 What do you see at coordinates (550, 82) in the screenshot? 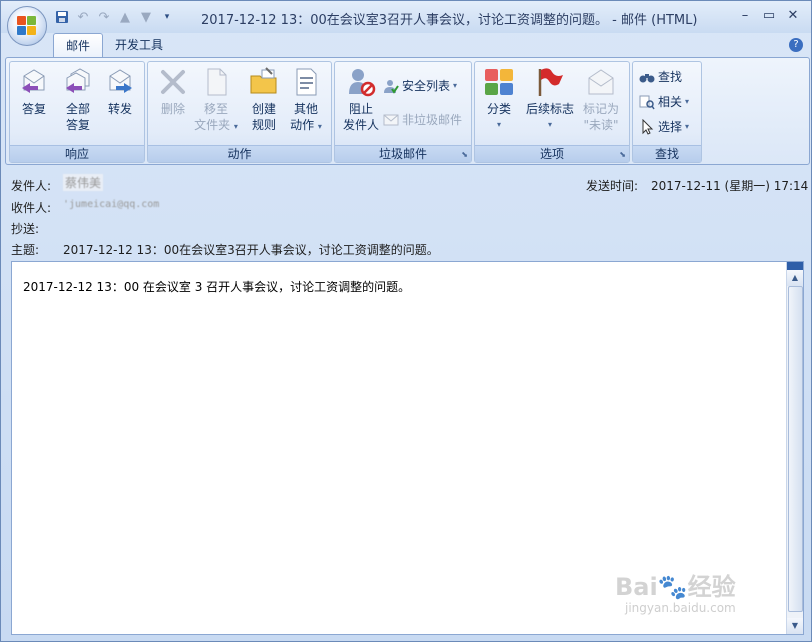
I see `follow-up-flag-icon` at bounding box center [550, 82].